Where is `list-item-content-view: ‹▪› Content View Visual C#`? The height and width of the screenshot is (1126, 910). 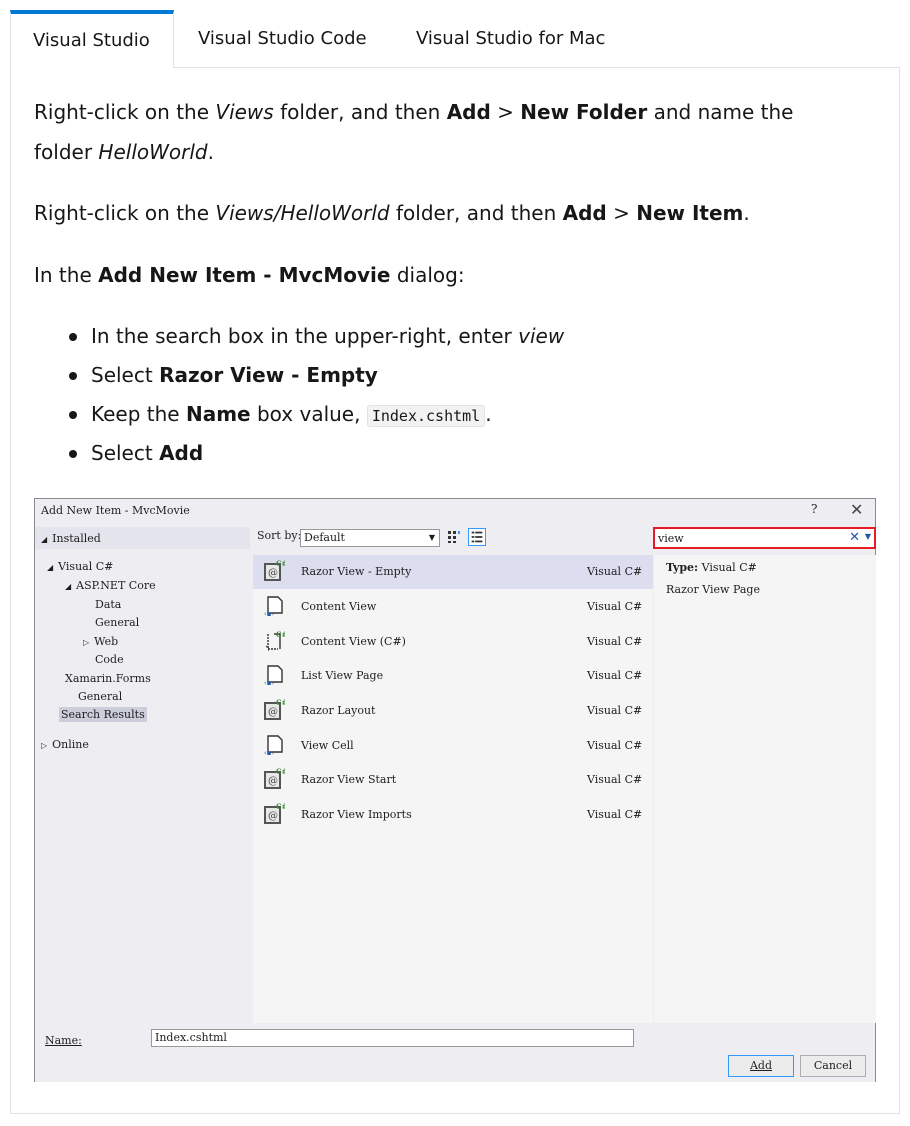 list-item-content-view: ‹▪› Content View Visual C# is located at coordinates (453, 607).